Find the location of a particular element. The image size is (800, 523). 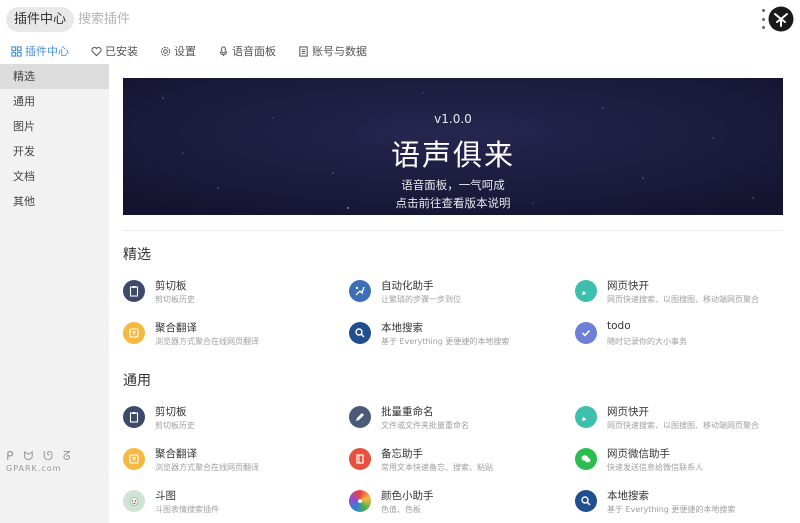

watermark-logo: ᑭ ᗢ ᘎ ᘔ GPARK.com is located at coordinates (40, 461).